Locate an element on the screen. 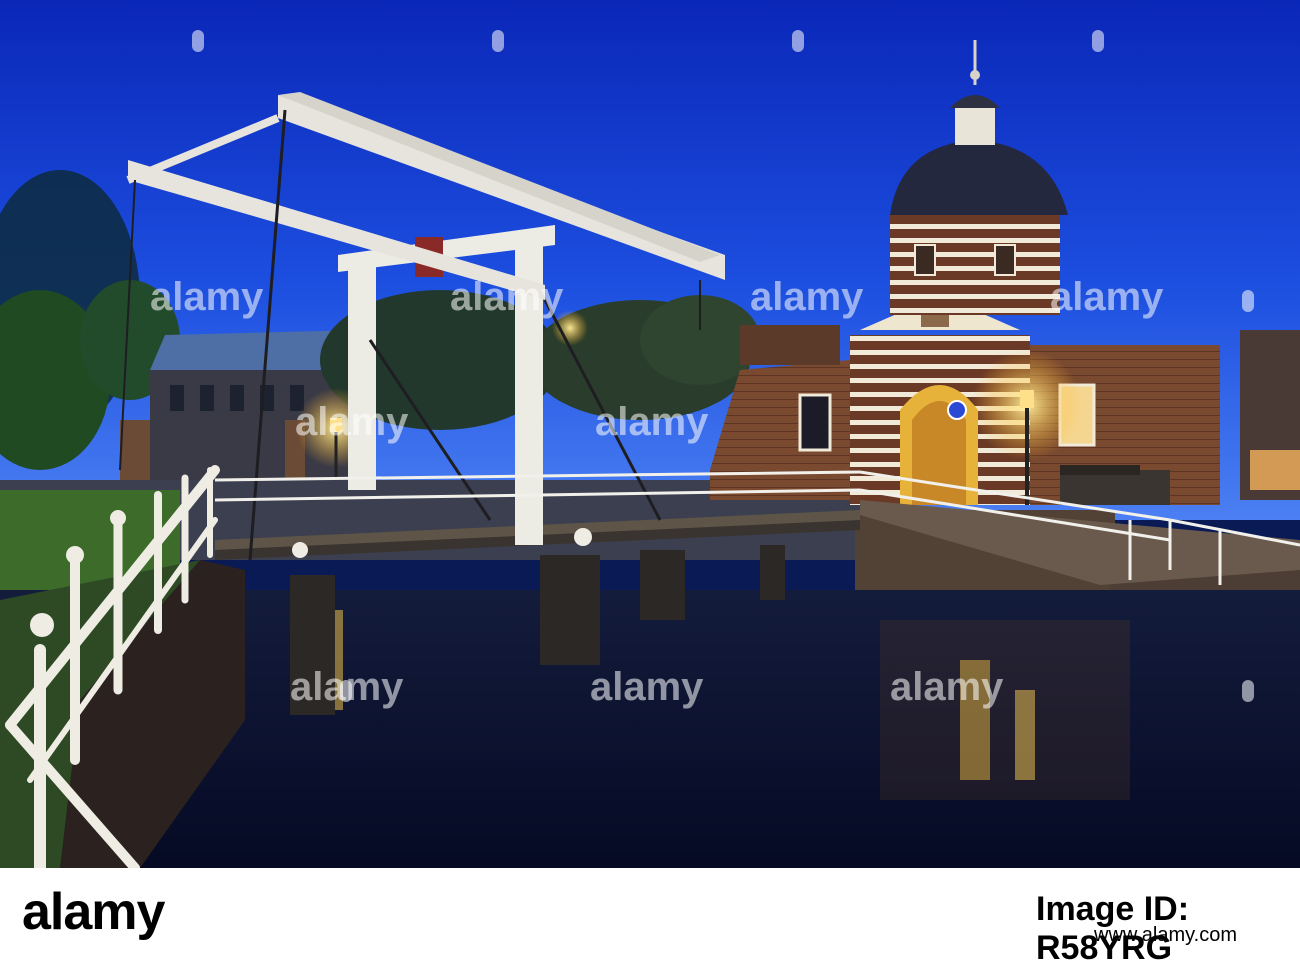 Image resolution: width=1300 pixels, height=968 pixels. building-right is located at coordinates (1270, 415).